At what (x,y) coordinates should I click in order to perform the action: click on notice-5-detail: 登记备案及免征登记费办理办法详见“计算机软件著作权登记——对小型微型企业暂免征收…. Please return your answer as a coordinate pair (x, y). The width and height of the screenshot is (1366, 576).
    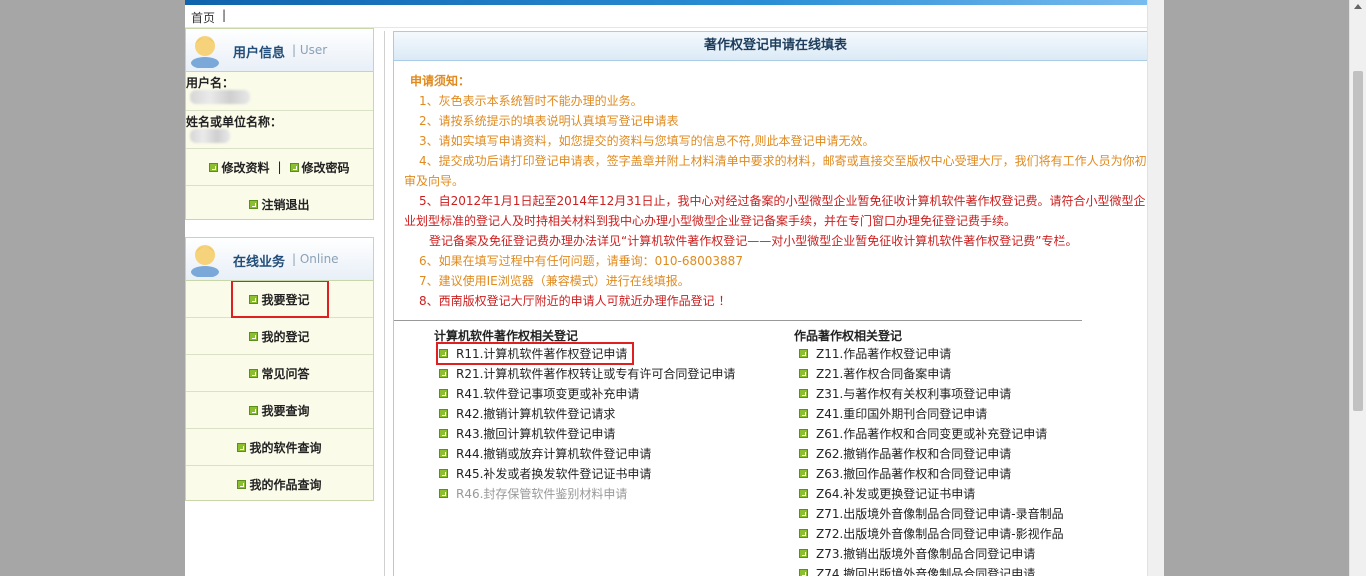
    Looking at the image, I should click on (753, 241).